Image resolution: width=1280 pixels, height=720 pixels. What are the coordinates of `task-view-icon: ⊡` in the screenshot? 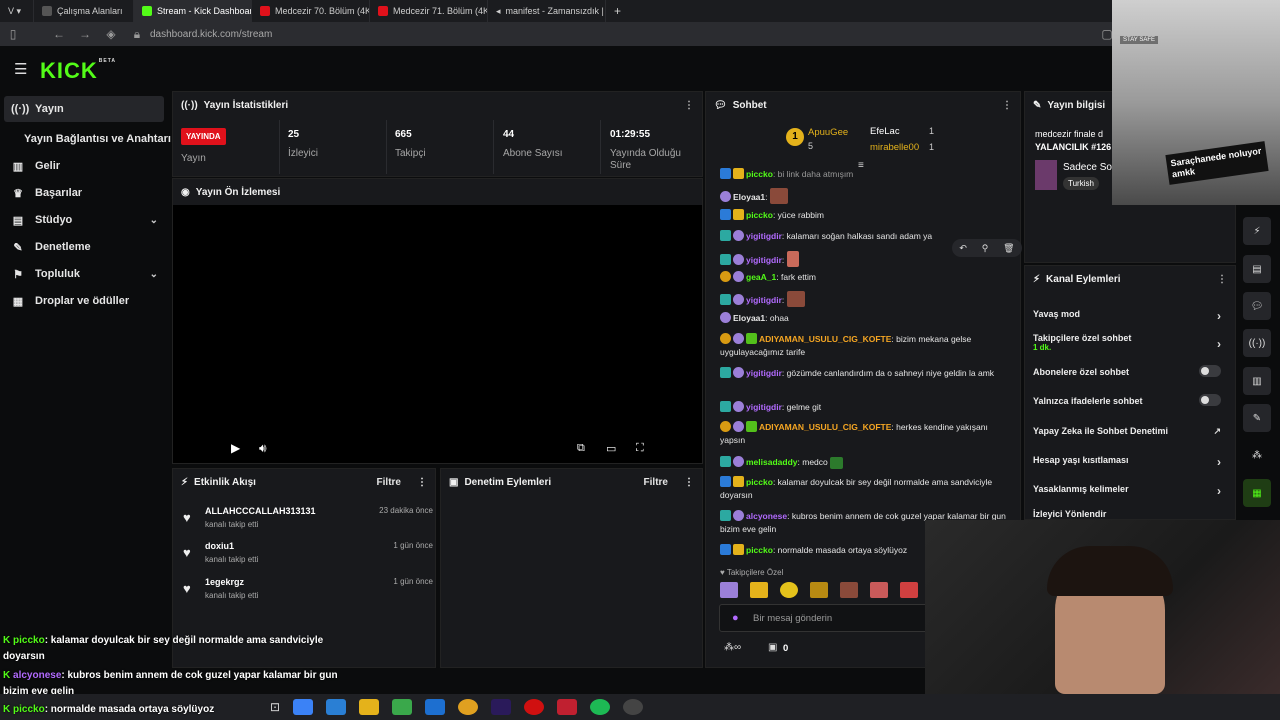 It's located at (275, 707).